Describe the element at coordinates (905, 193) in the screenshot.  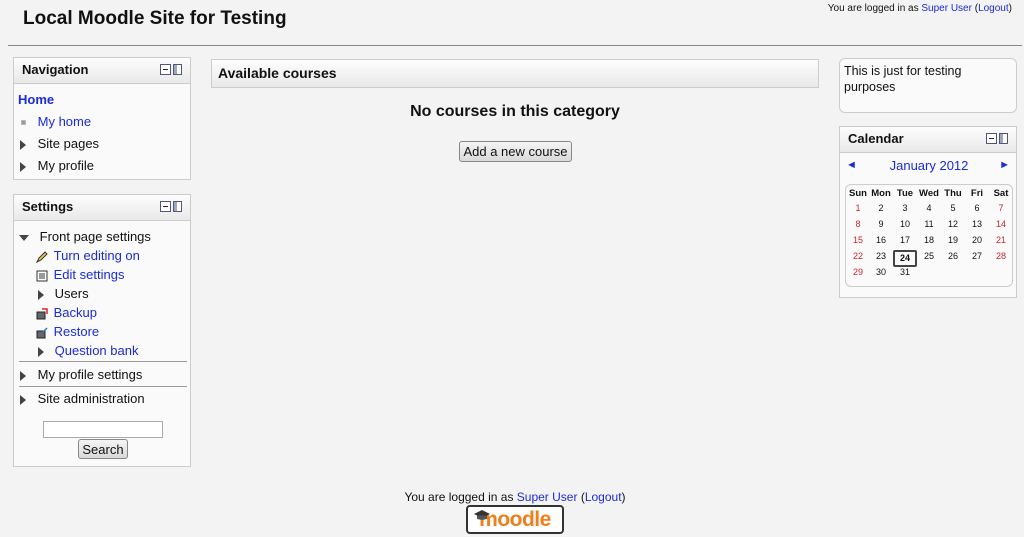
I see `calendar-day-header: Tue` at that location.